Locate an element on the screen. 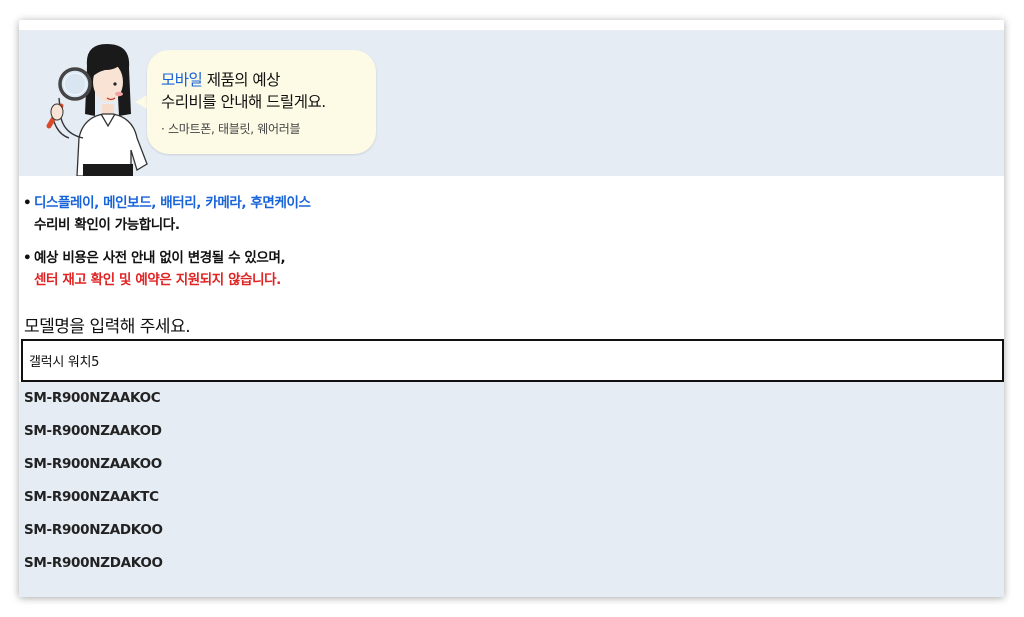  model-input-title: 모델명을 입력해 주세요. is located at coordinates (107, 327).